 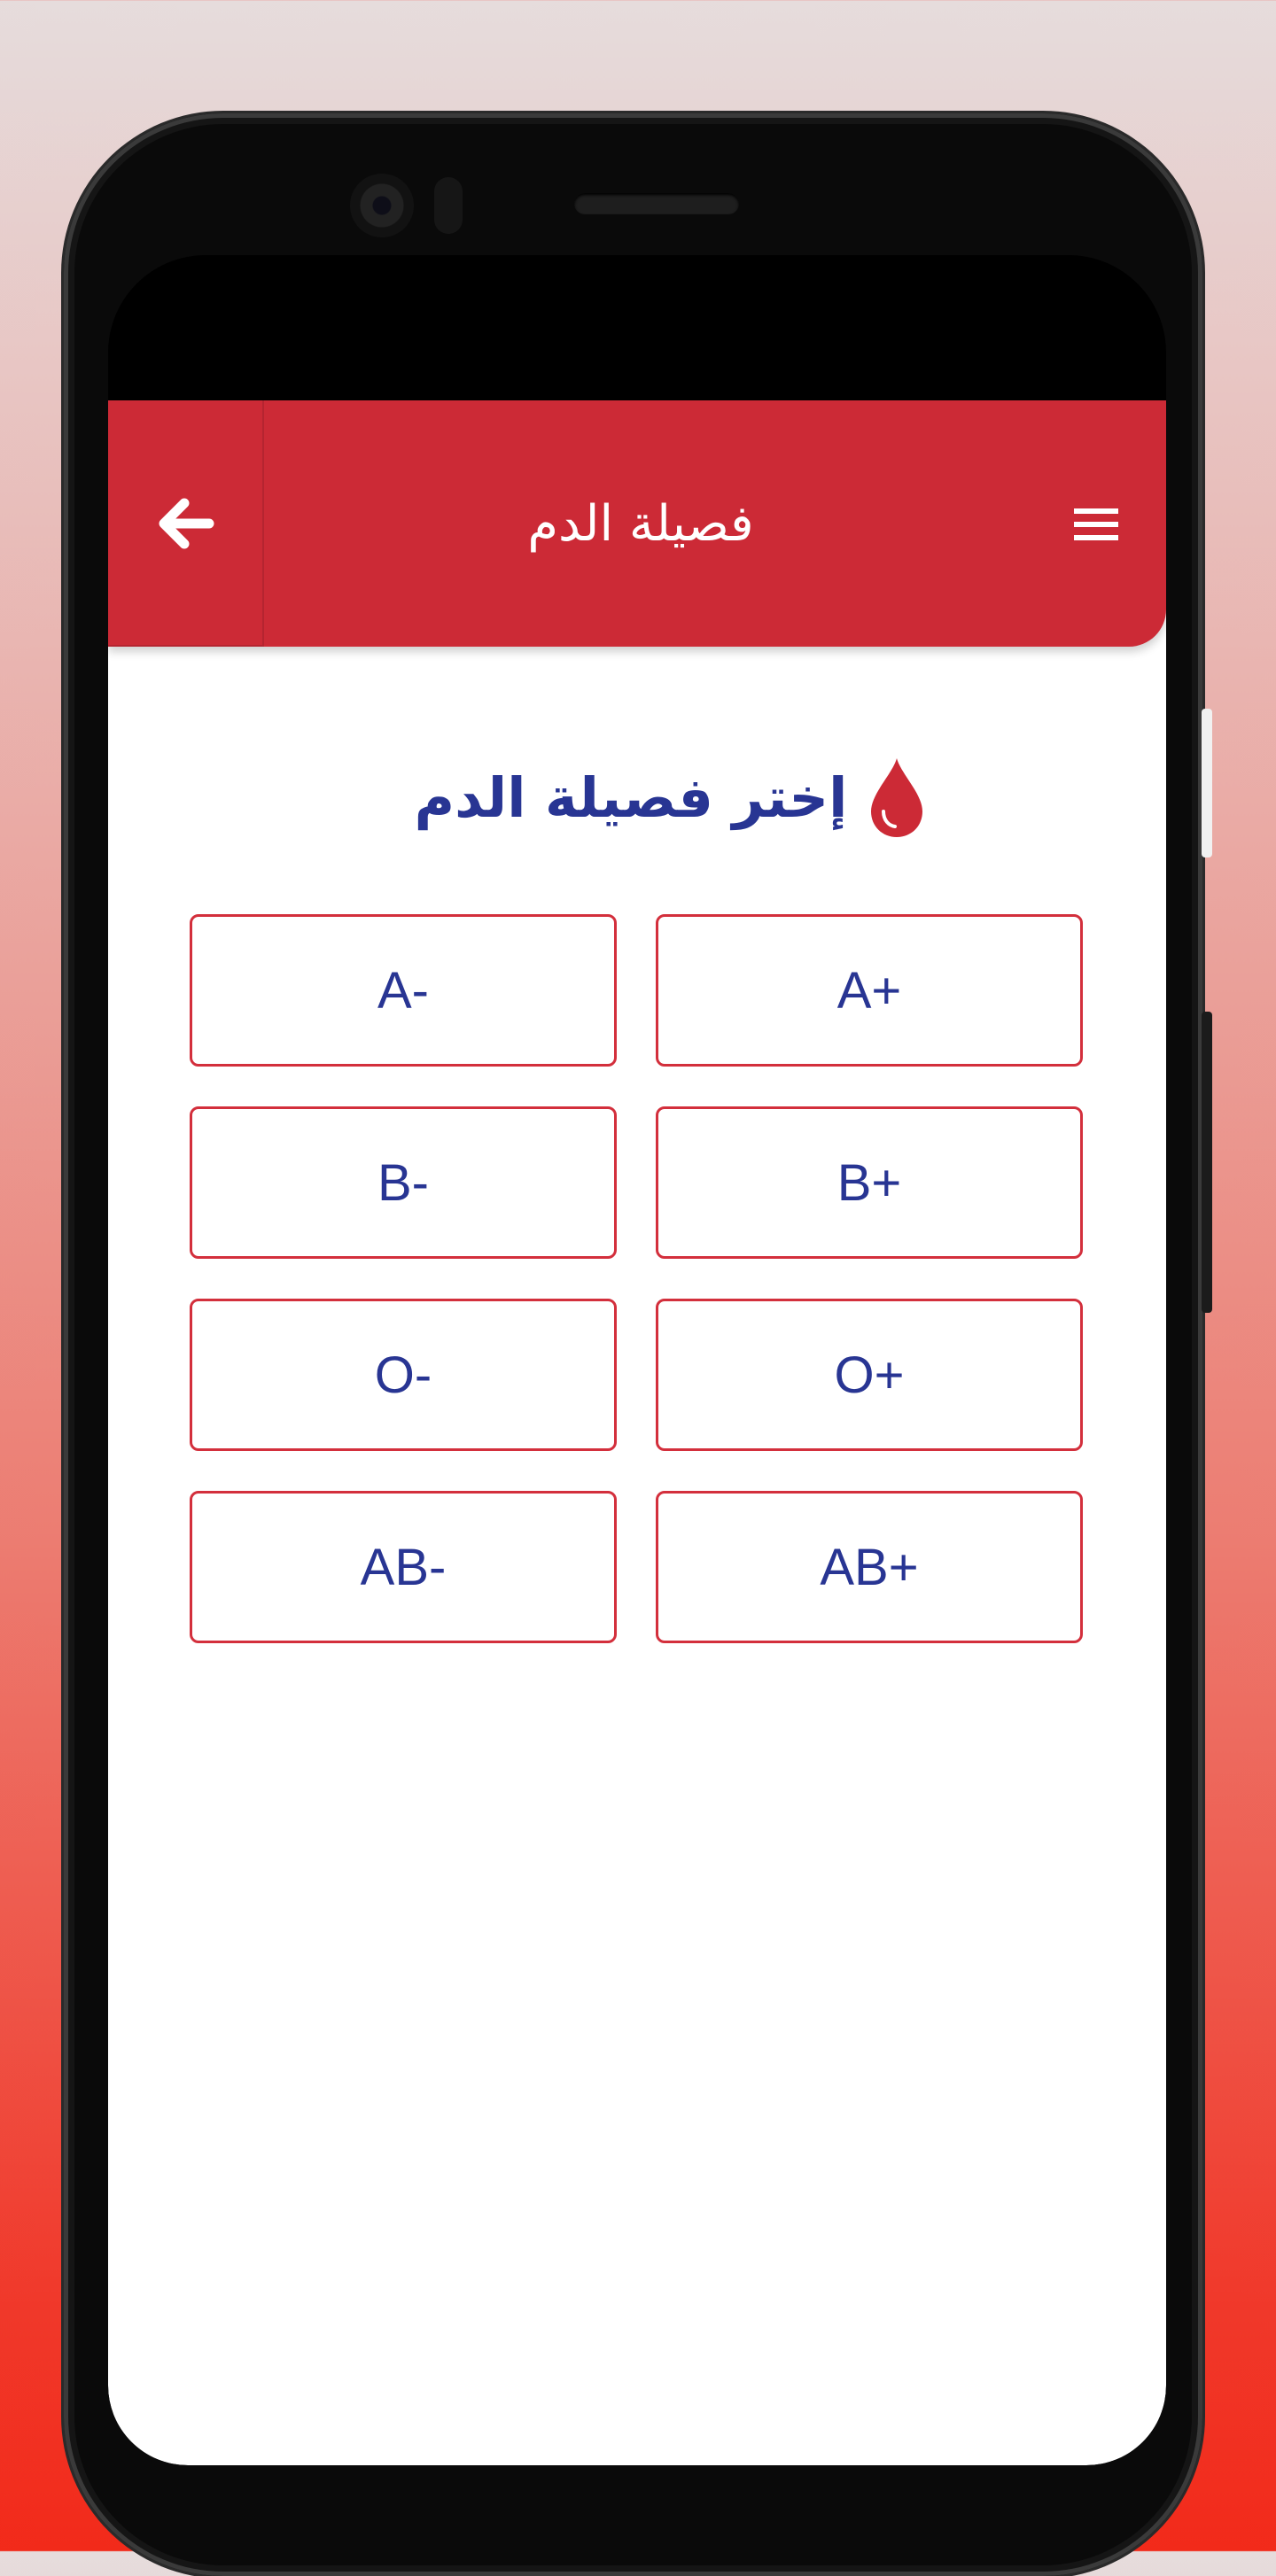 What do you see at coordinates (403, 1375) in the screenshot?
I see `blood-type-o-negative-button: O-` at bounding box center [403, 1375].